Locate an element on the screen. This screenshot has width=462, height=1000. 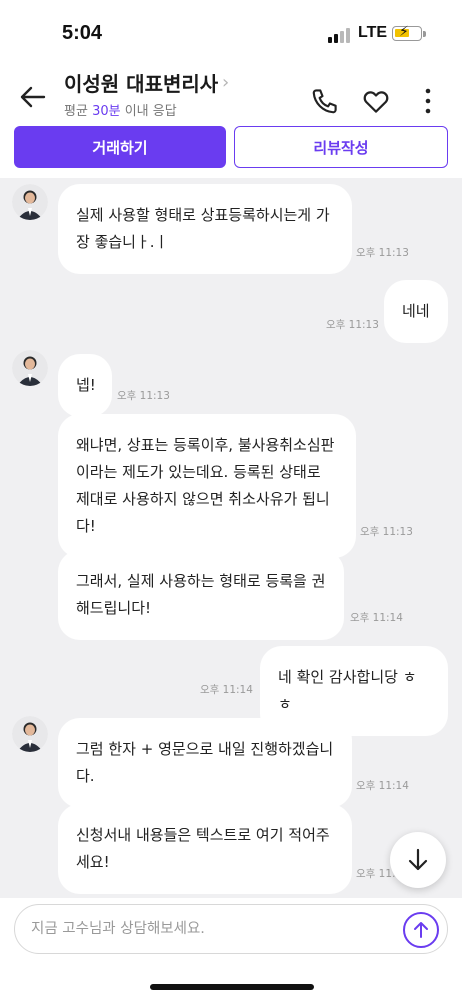
response-time-subtitle: 평균 30분 이내 응답 is located at coordinates (120, 109).